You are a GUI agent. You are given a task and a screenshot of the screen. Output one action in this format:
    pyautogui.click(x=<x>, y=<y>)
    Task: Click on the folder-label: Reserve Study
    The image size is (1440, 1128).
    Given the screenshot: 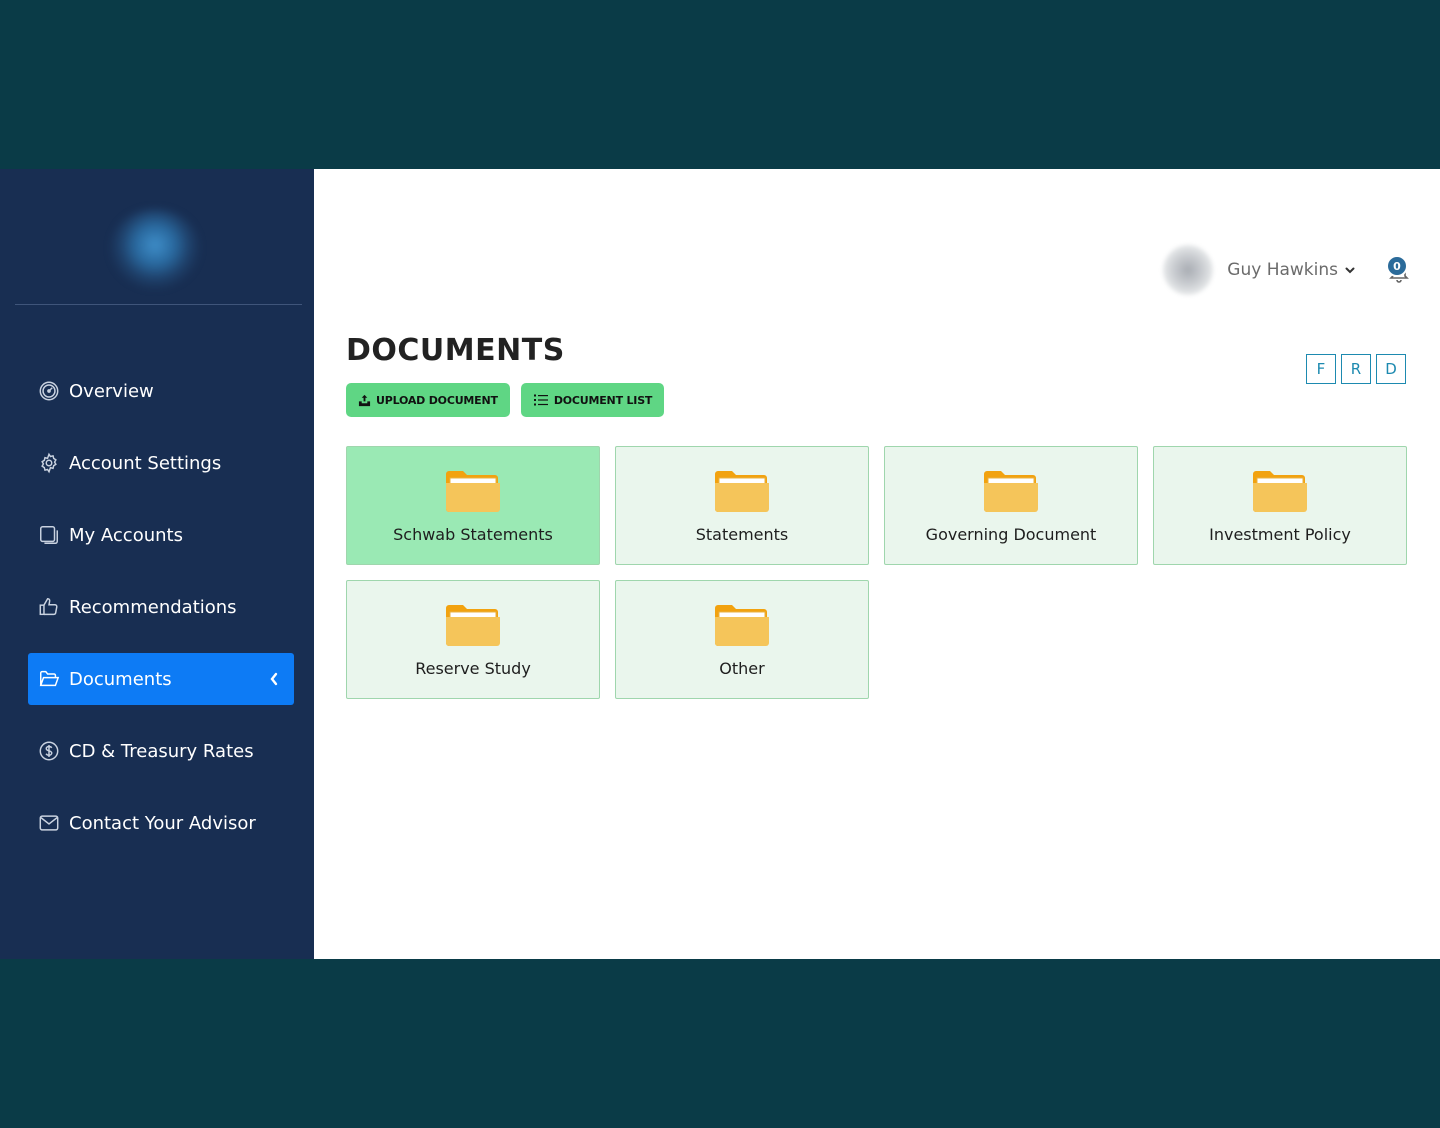 What is the action you would take?
    pyautogui.click(x=473, y=668)
    